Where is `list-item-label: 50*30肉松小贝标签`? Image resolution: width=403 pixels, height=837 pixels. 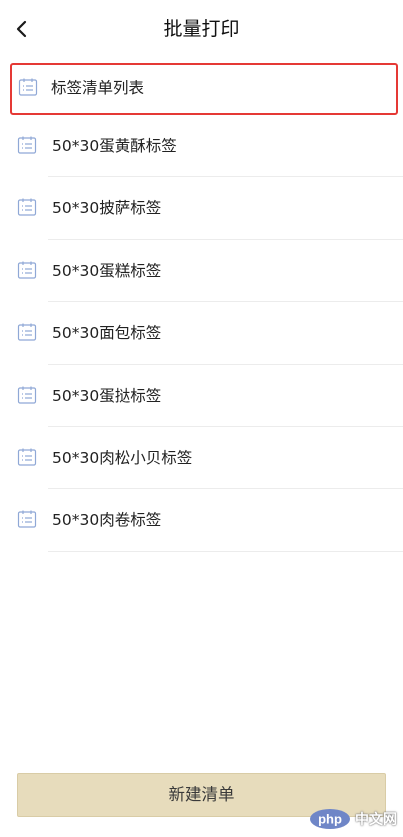
list-item-label: 50*30肉松小贝标签 is located at coordinates (122, 457).